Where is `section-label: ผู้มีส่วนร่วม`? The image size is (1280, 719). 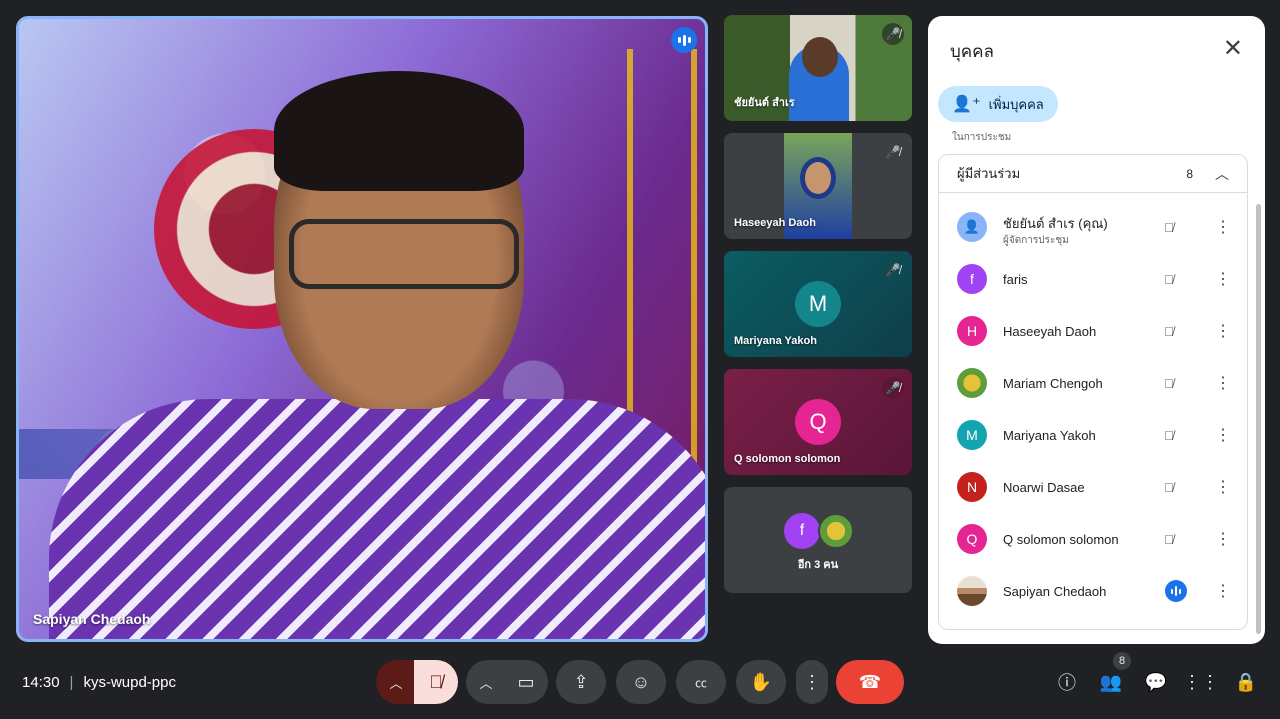 section-label: ผู้มีส่วนร่วม is located at coordinates (989, 173).